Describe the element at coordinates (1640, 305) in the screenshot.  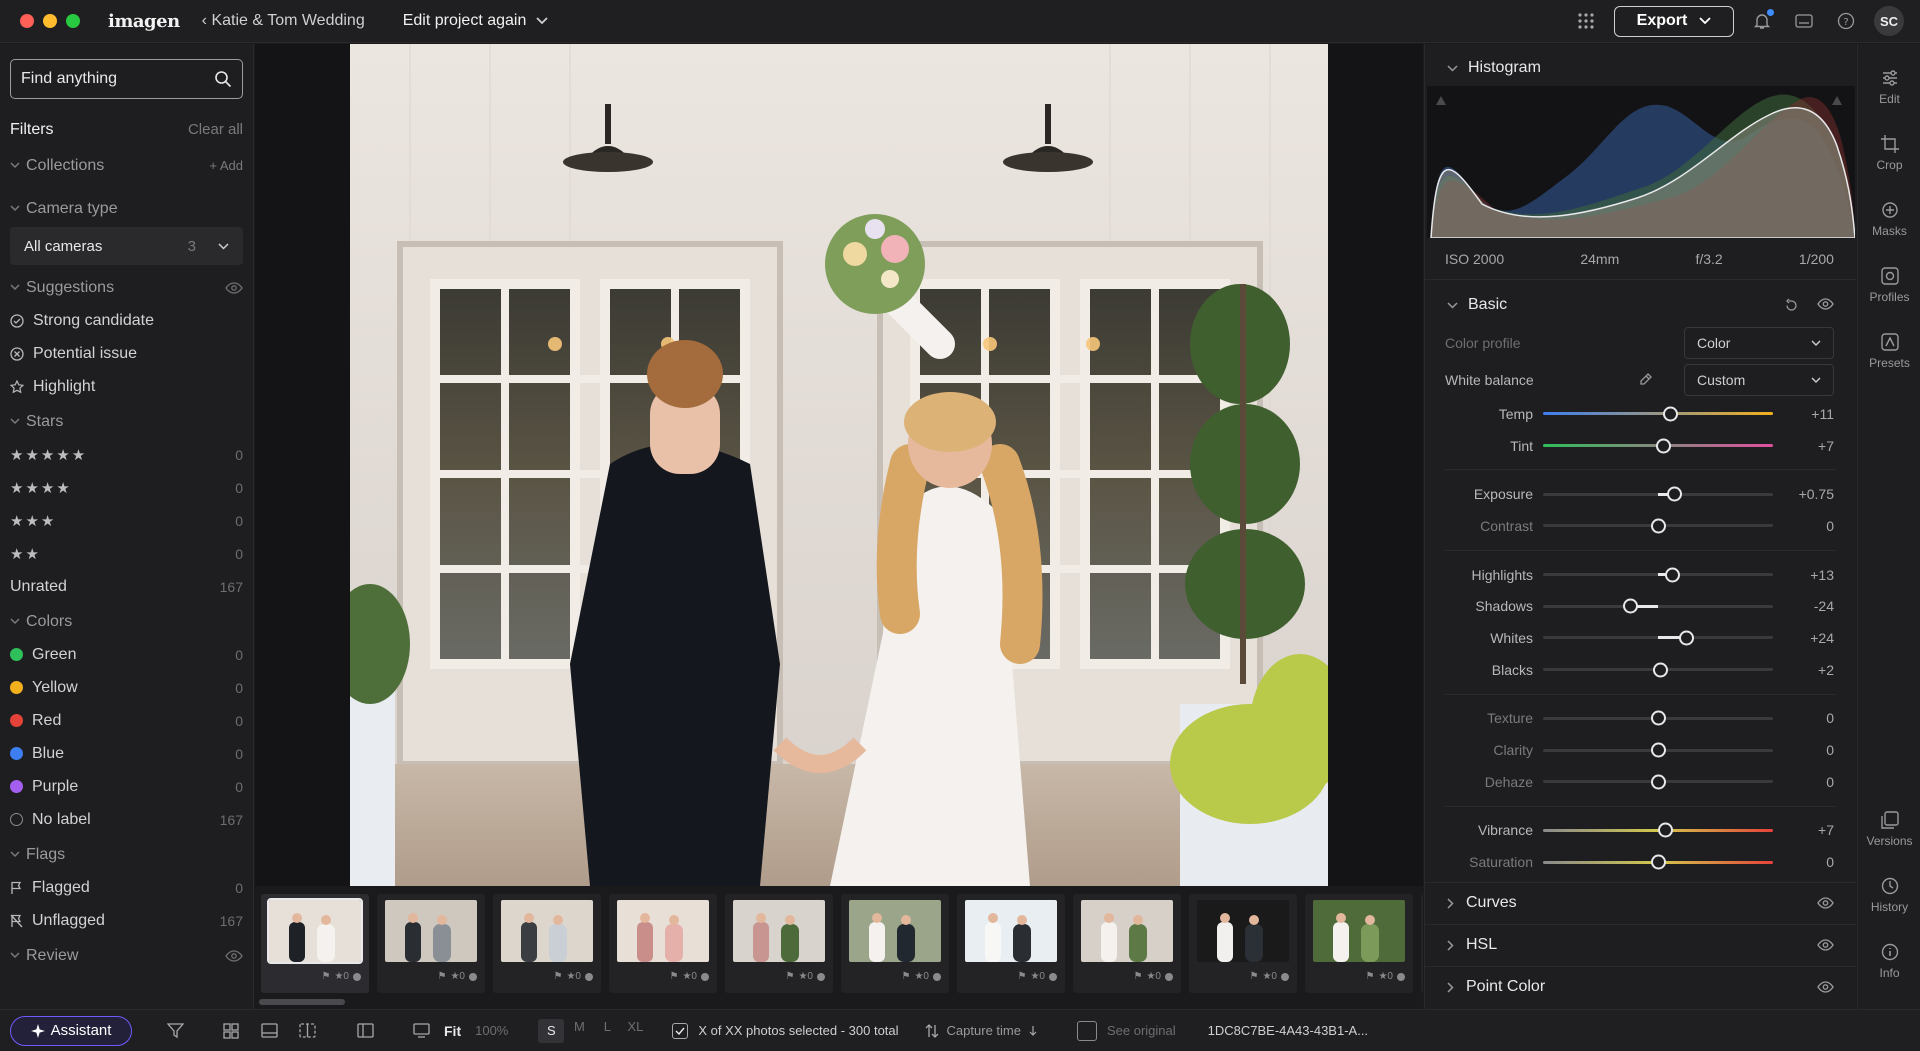
I see `basic-header: Basic` at that location.